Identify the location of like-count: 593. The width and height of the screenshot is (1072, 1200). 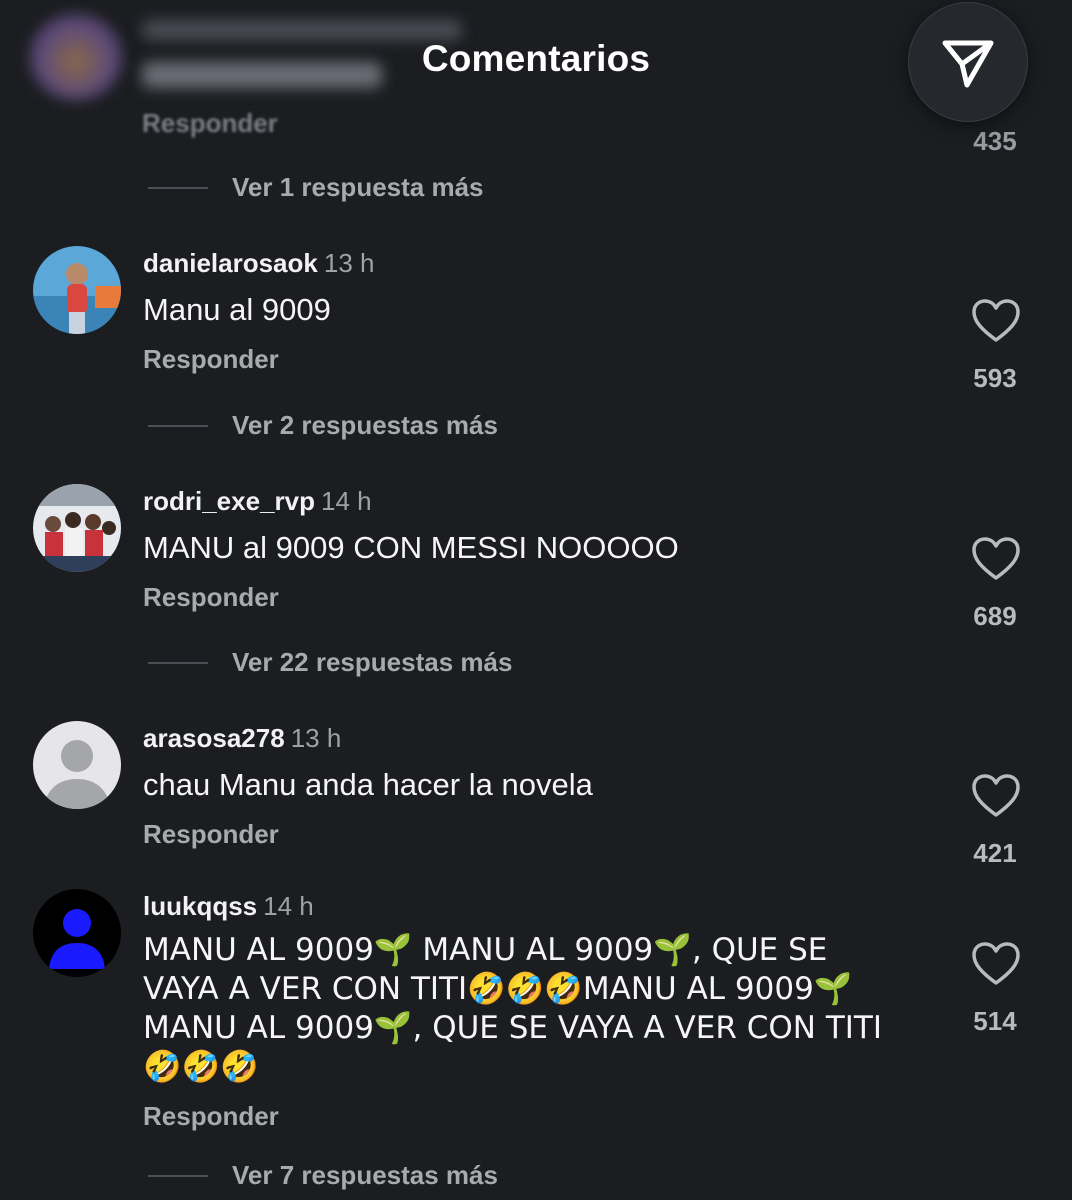
(995, 378).